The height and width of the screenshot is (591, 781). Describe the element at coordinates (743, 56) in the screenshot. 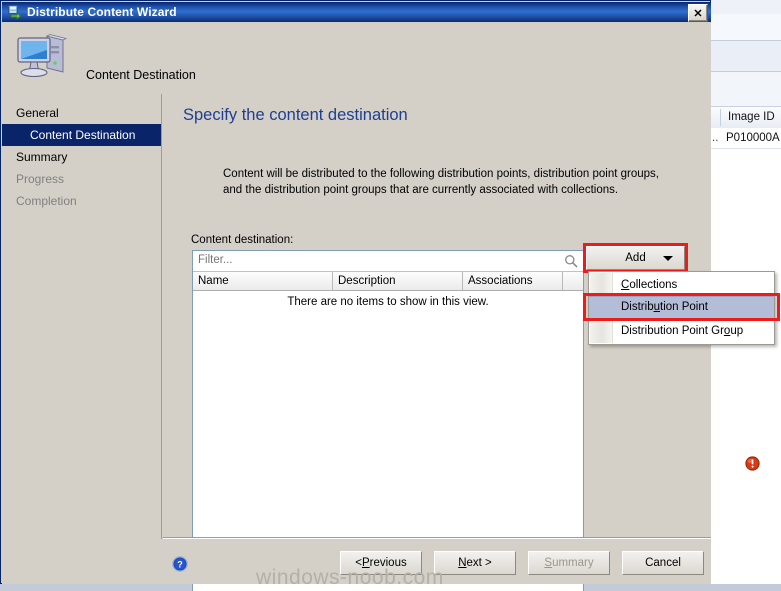

I see `background-panel-lower` at that location.